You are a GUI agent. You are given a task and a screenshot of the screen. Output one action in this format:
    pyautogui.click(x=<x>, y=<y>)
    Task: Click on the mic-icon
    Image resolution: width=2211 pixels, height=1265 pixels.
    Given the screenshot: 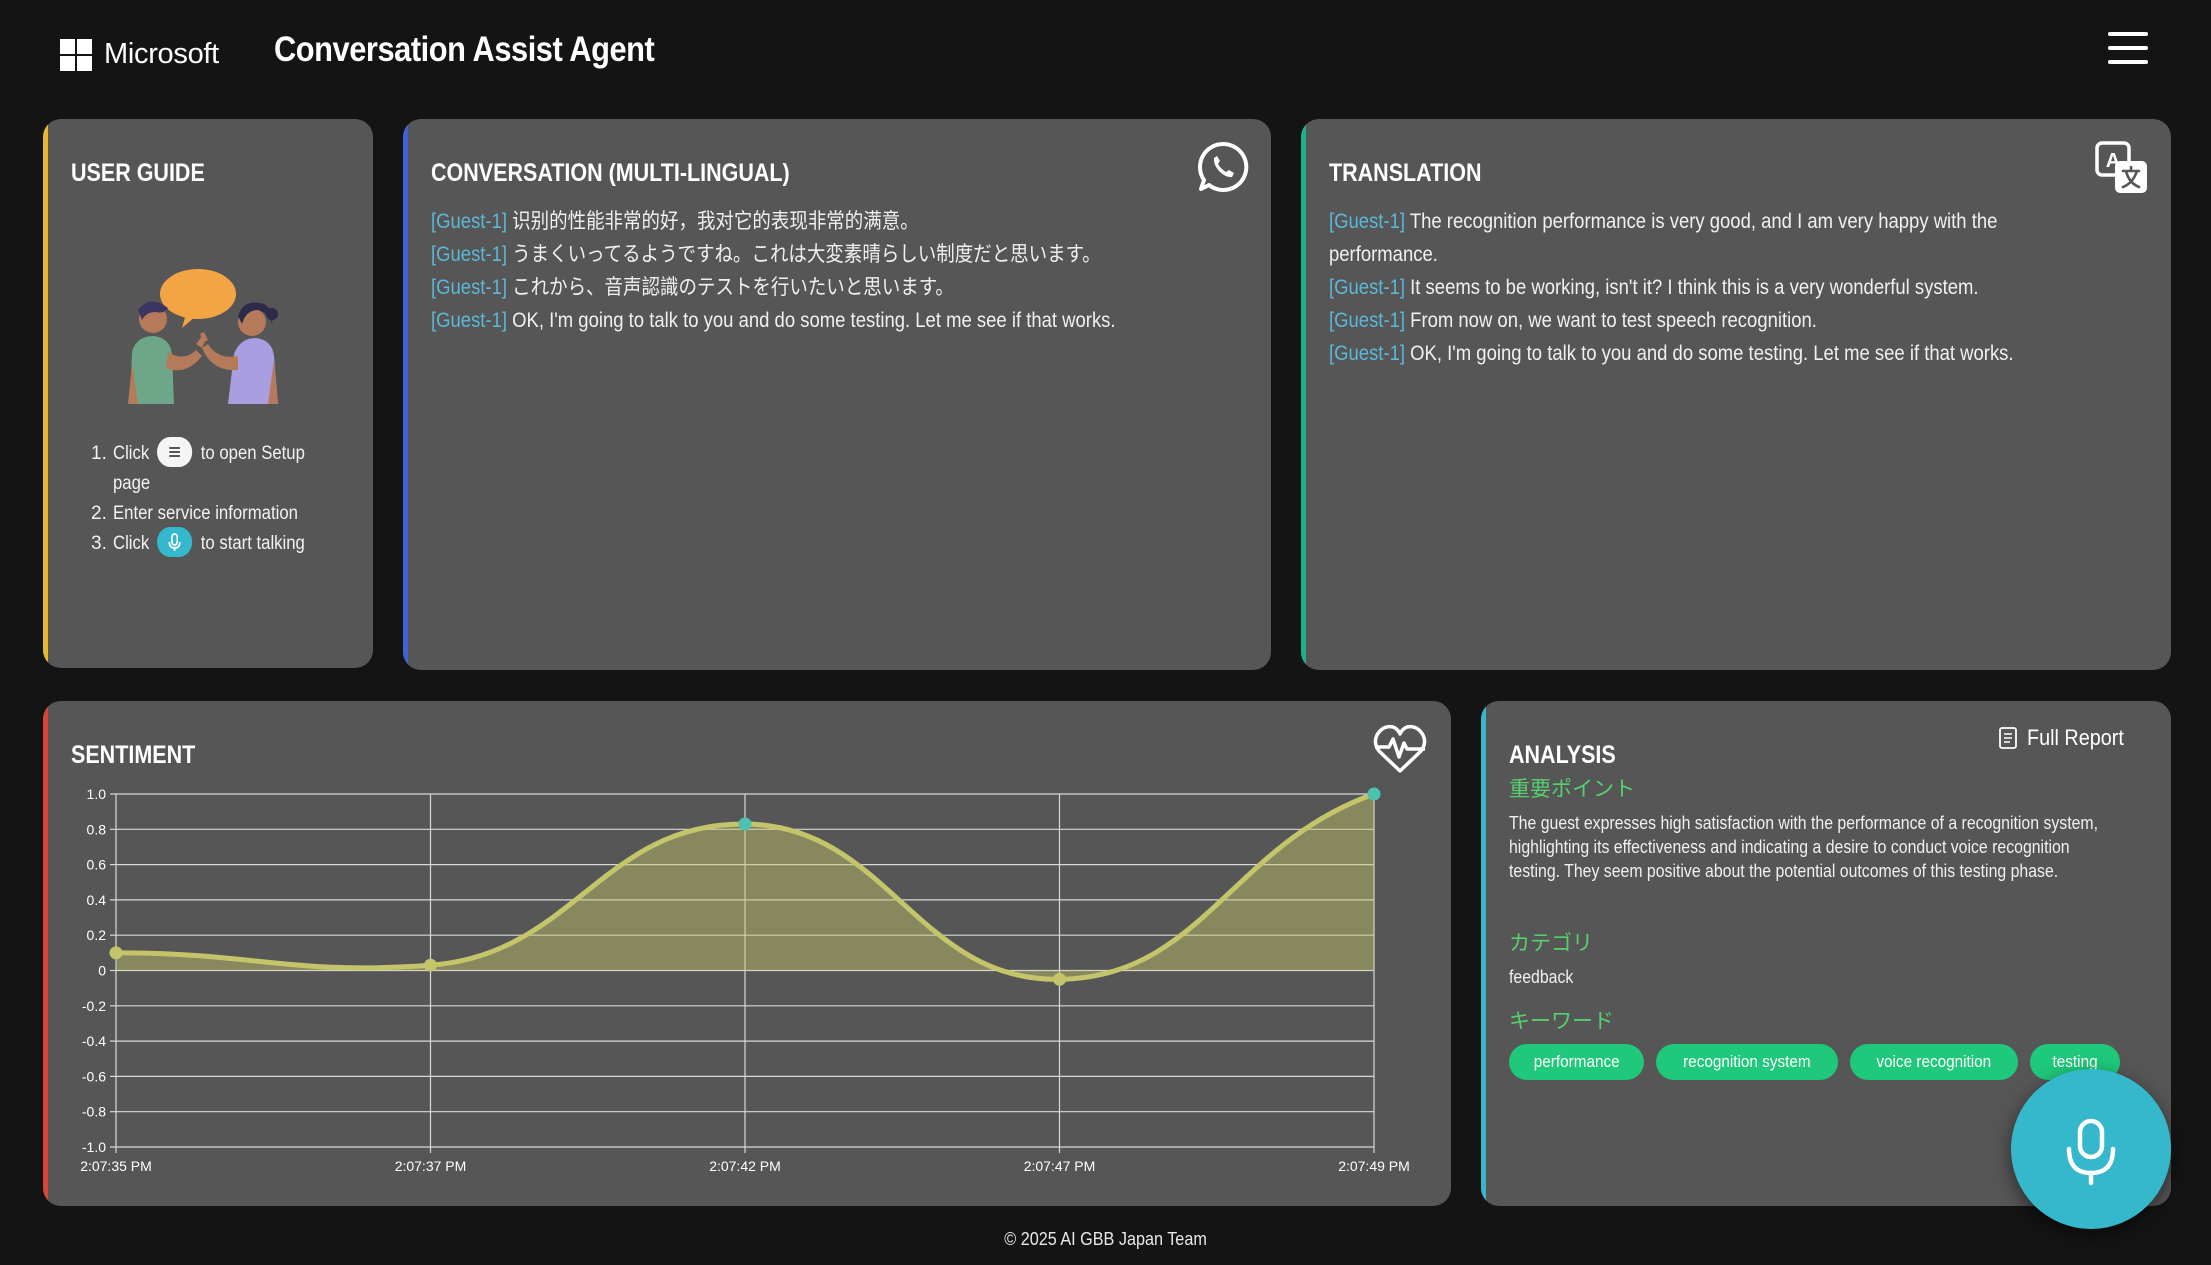 What is the action you would take?
    pyautogui.click(x=175, y=542)
    